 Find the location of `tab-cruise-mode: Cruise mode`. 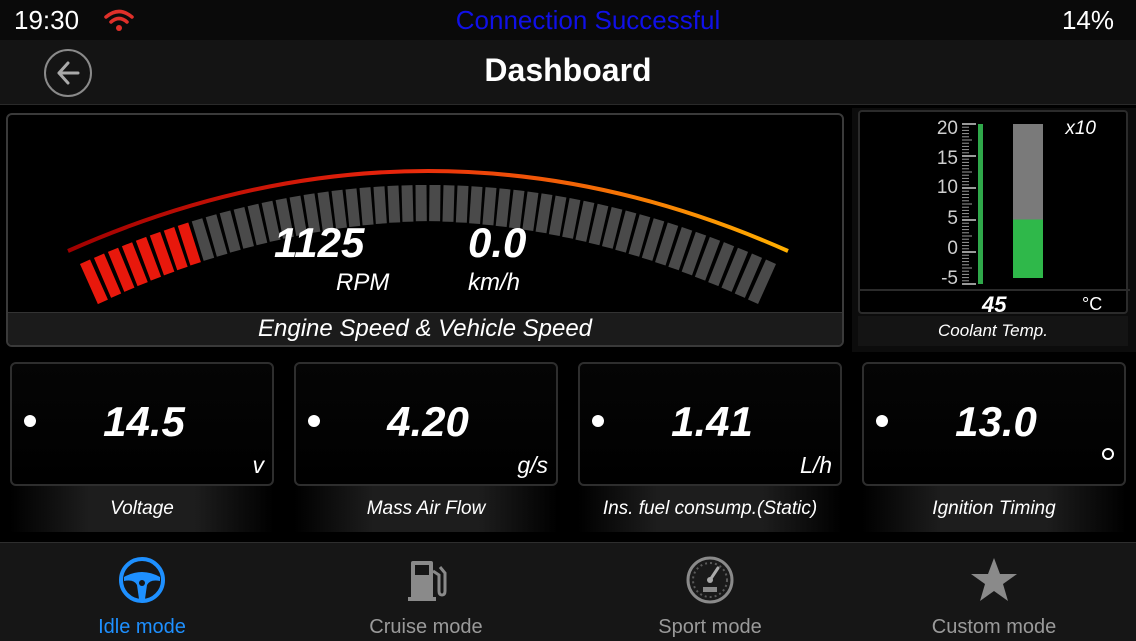

tab-cruise-mode: Cruise mode is located at coordinates (426, 592).